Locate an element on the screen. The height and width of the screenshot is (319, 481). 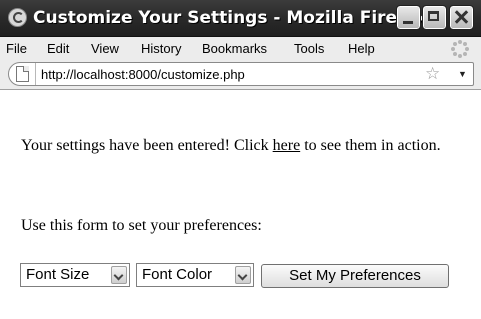
menu-view: View is located at coordinates (105, 48).